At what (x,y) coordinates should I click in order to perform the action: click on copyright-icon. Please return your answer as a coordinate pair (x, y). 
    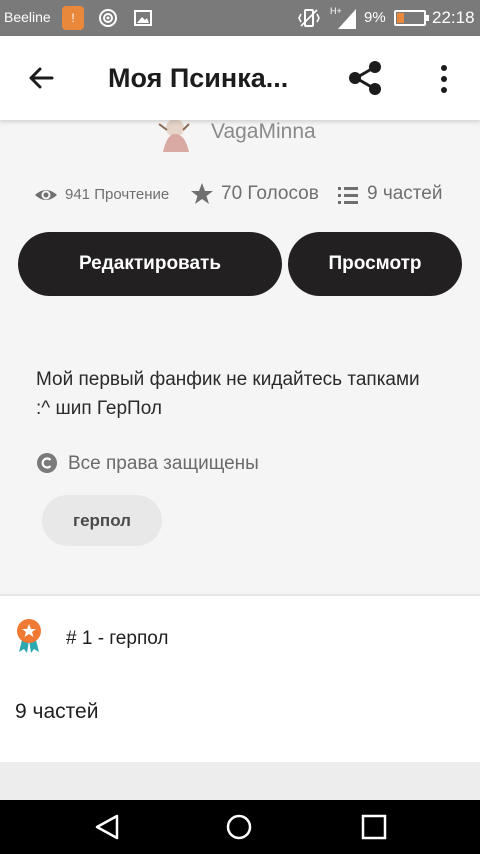
    Looking at the image, I should click on (47, 463).